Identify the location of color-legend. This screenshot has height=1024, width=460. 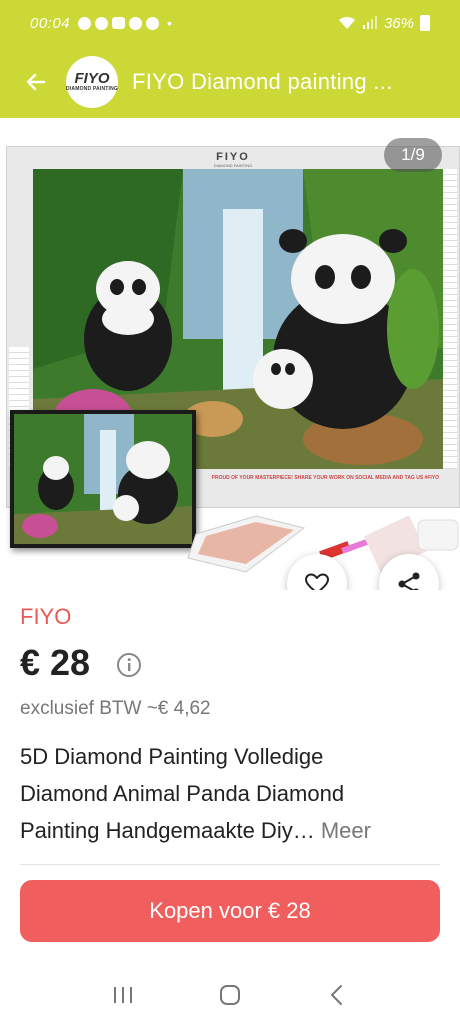
(450, 319).